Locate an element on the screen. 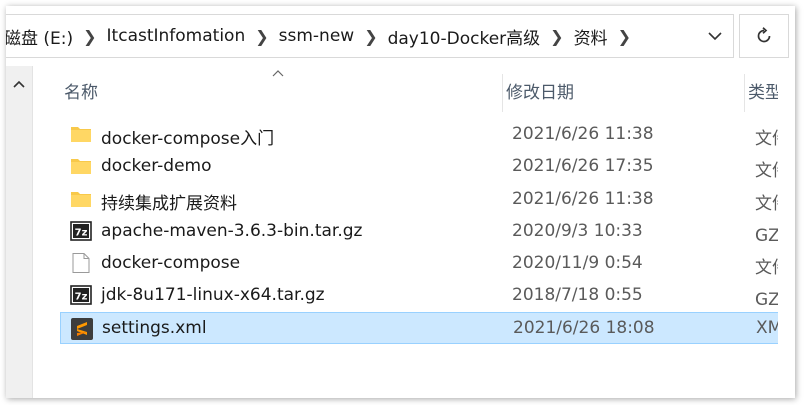 Image resolution: width=807 pixels, height=405 pixels. sort-ascending-icon is located at coordinates (278, 73).